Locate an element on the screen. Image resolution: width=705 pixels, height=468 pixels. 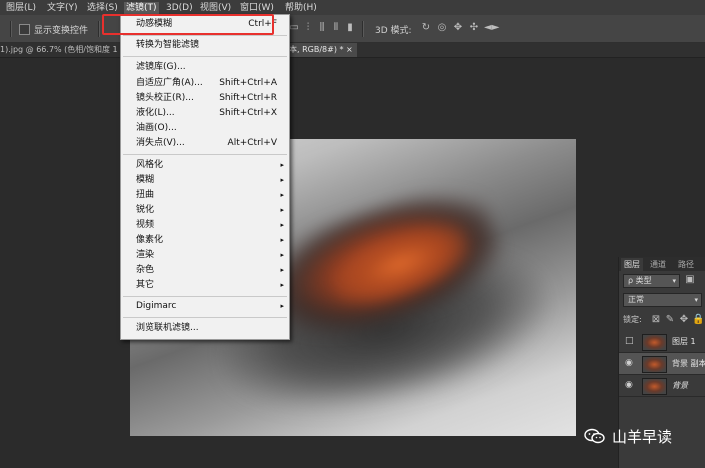
menu-layer: 图层(L) is located at coordinates (21, 8).